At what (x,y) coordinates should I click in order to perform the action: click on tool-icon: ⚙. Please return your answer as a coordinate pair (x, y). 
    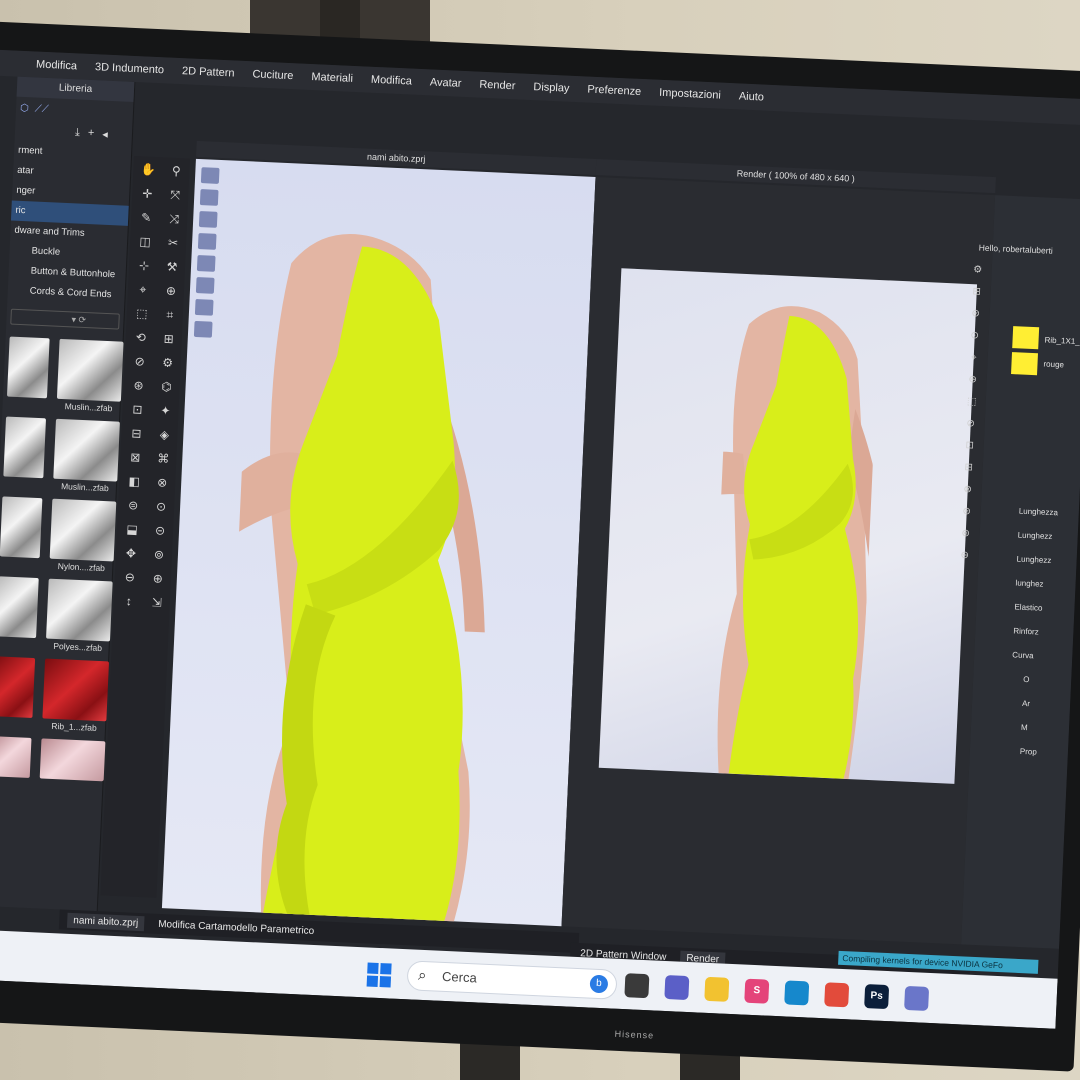
    Looking at the image, I should click on (167, 362).